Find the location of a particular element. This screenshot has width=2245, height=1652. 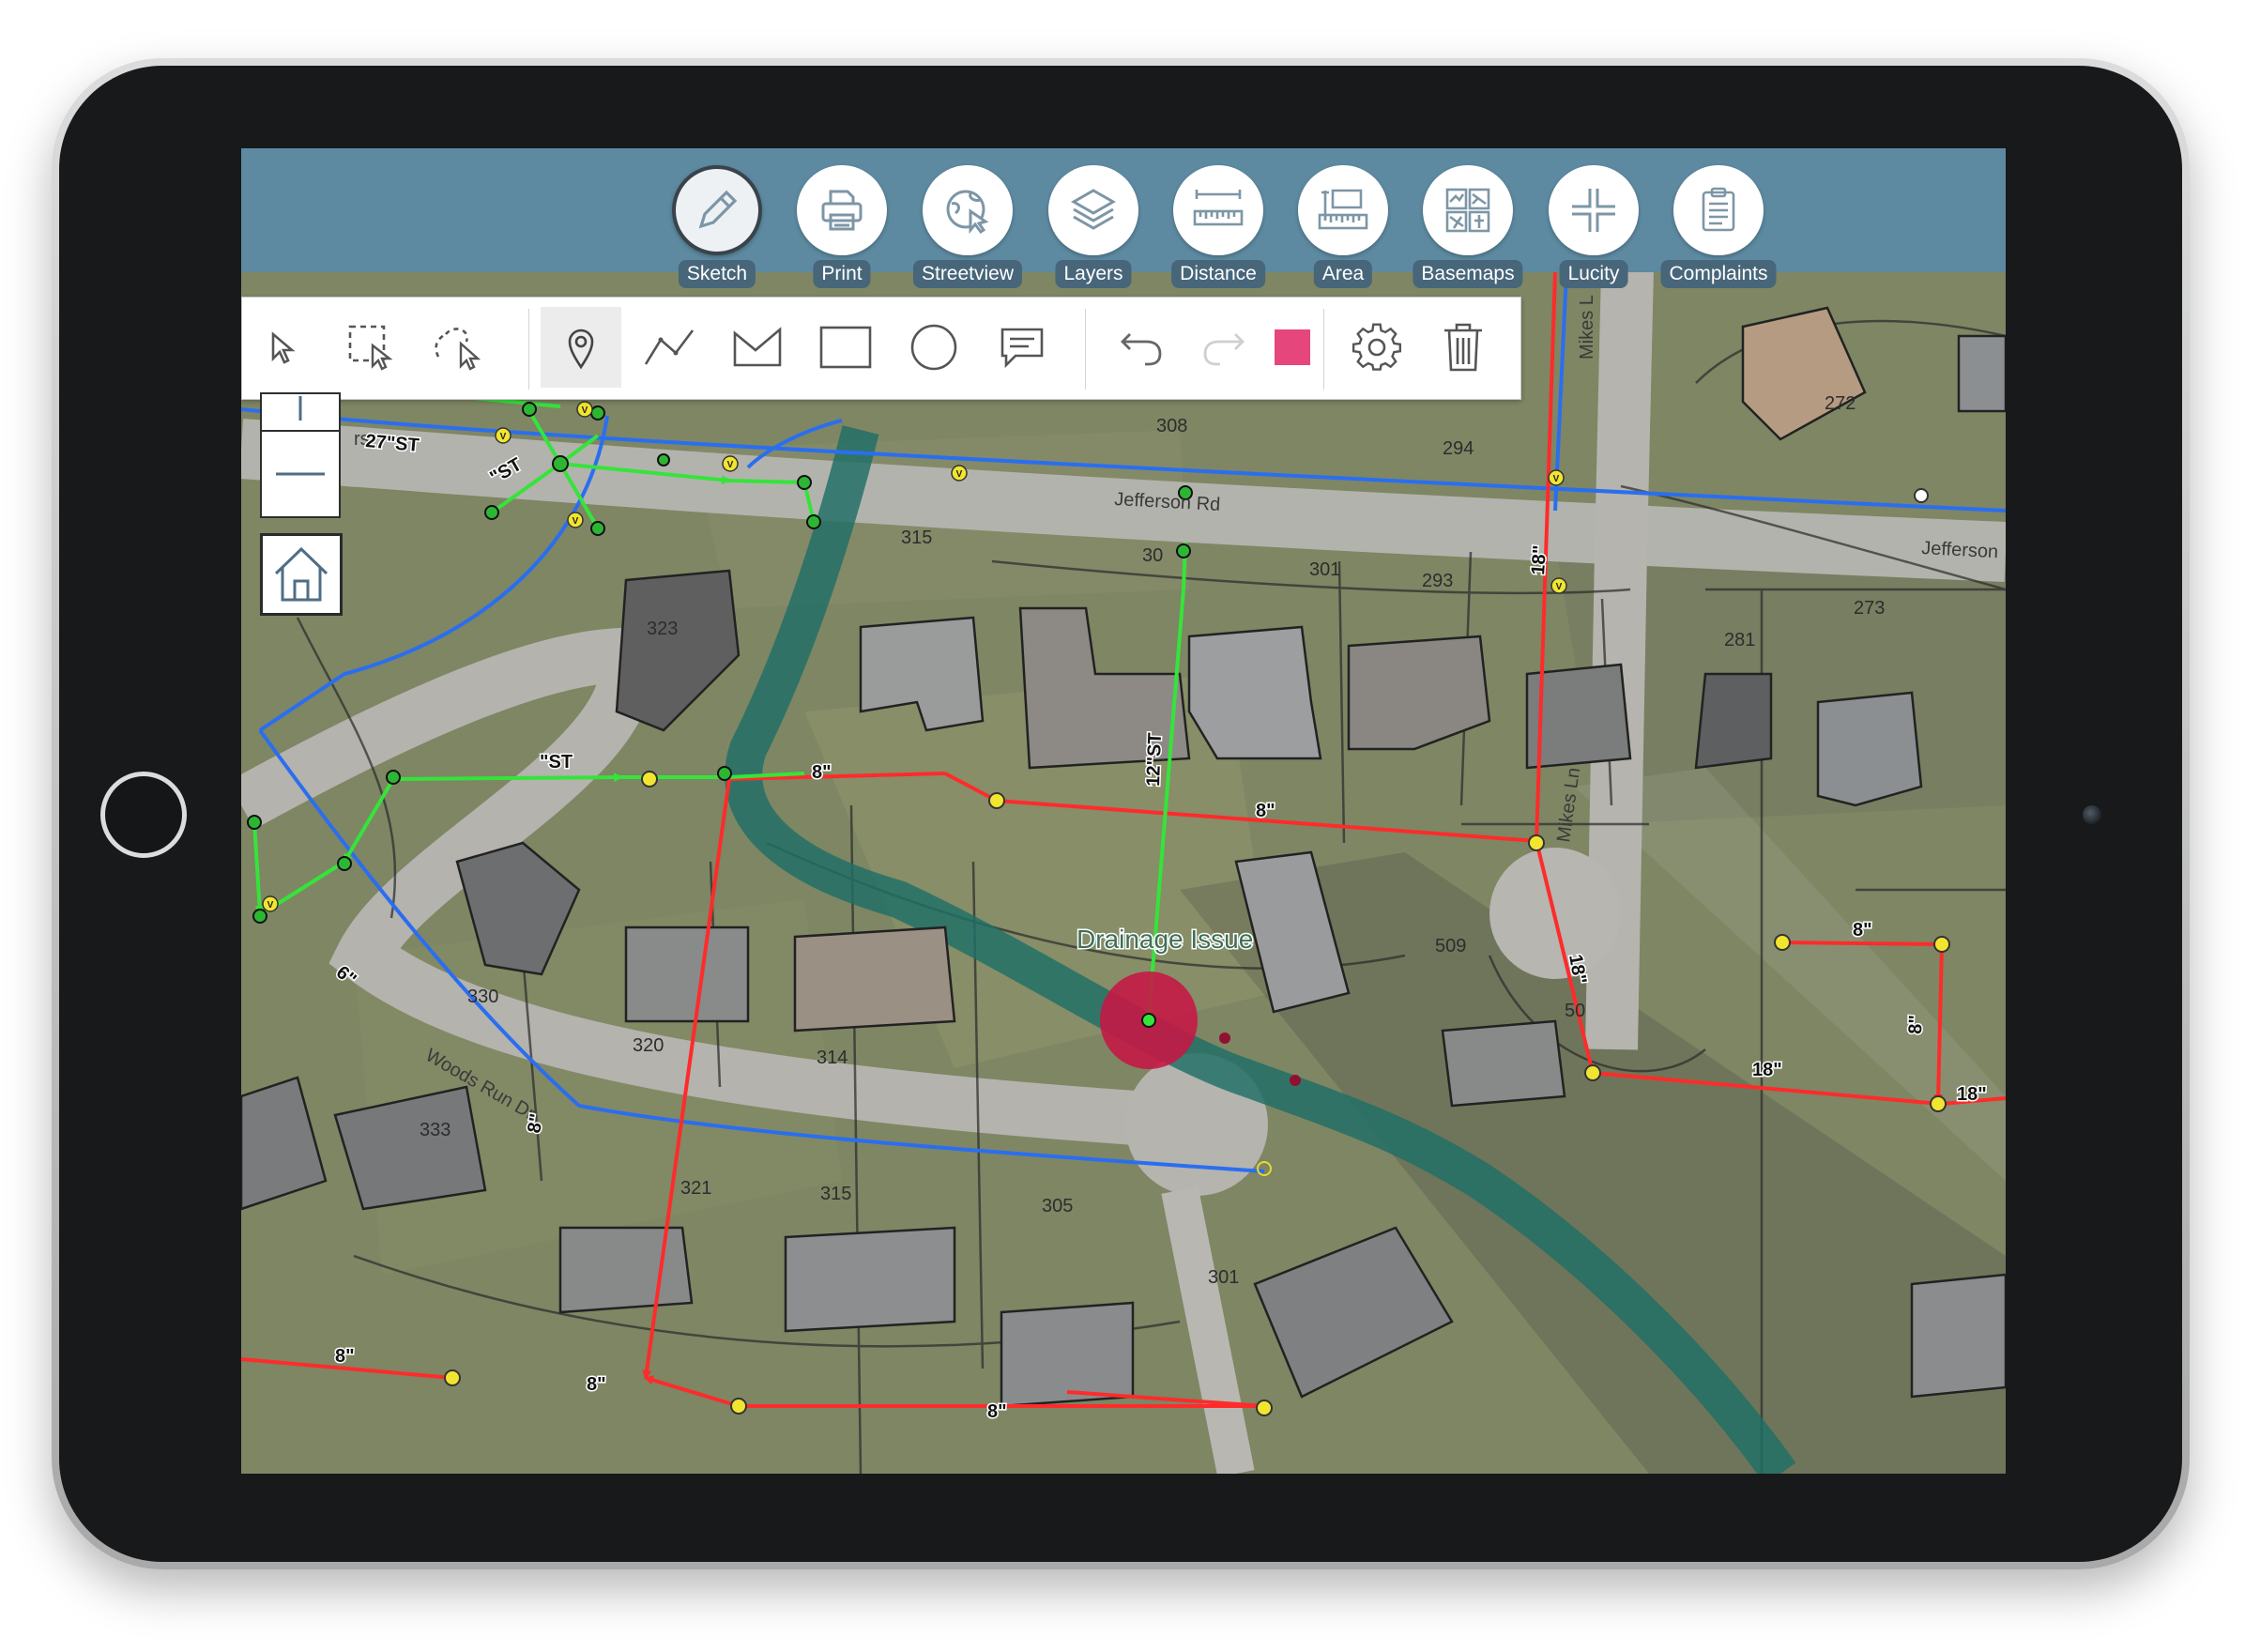

parcel-number: 294 is located at coordinates (1458, 448).